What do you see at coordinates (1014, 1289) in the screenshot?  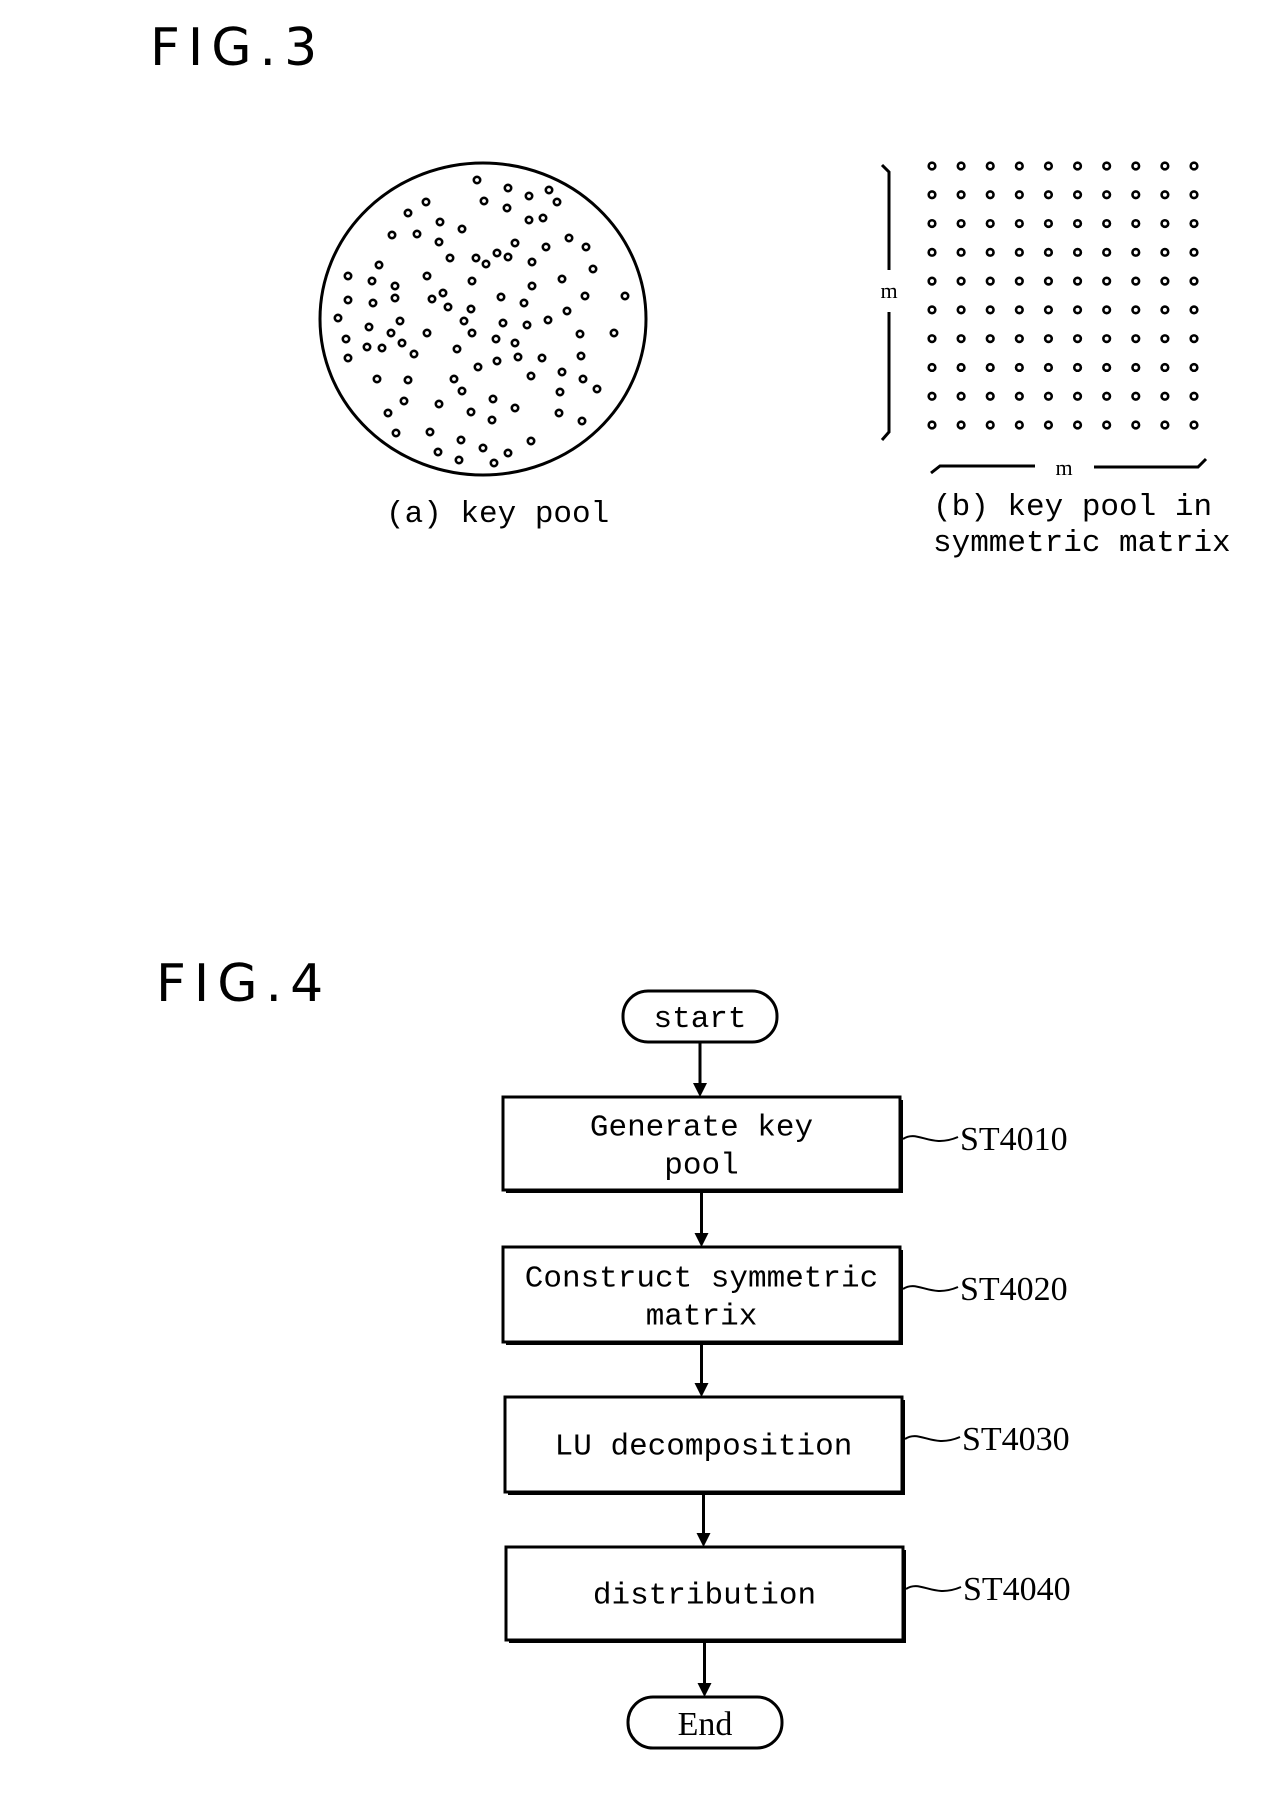 I see `step-reference-label: ST4020` at bounding box center [1014, 1289].